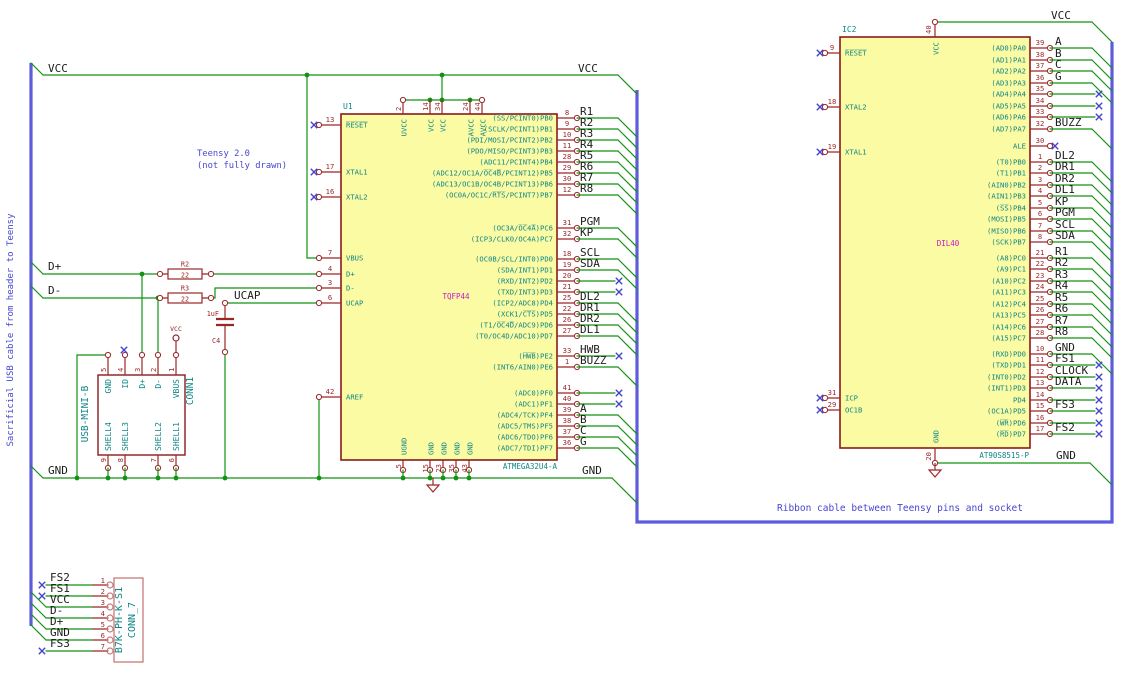 This screenshot has height=690, width=1131. I want to click on conn1-value: USB-MINI-B, so click(85, 413).